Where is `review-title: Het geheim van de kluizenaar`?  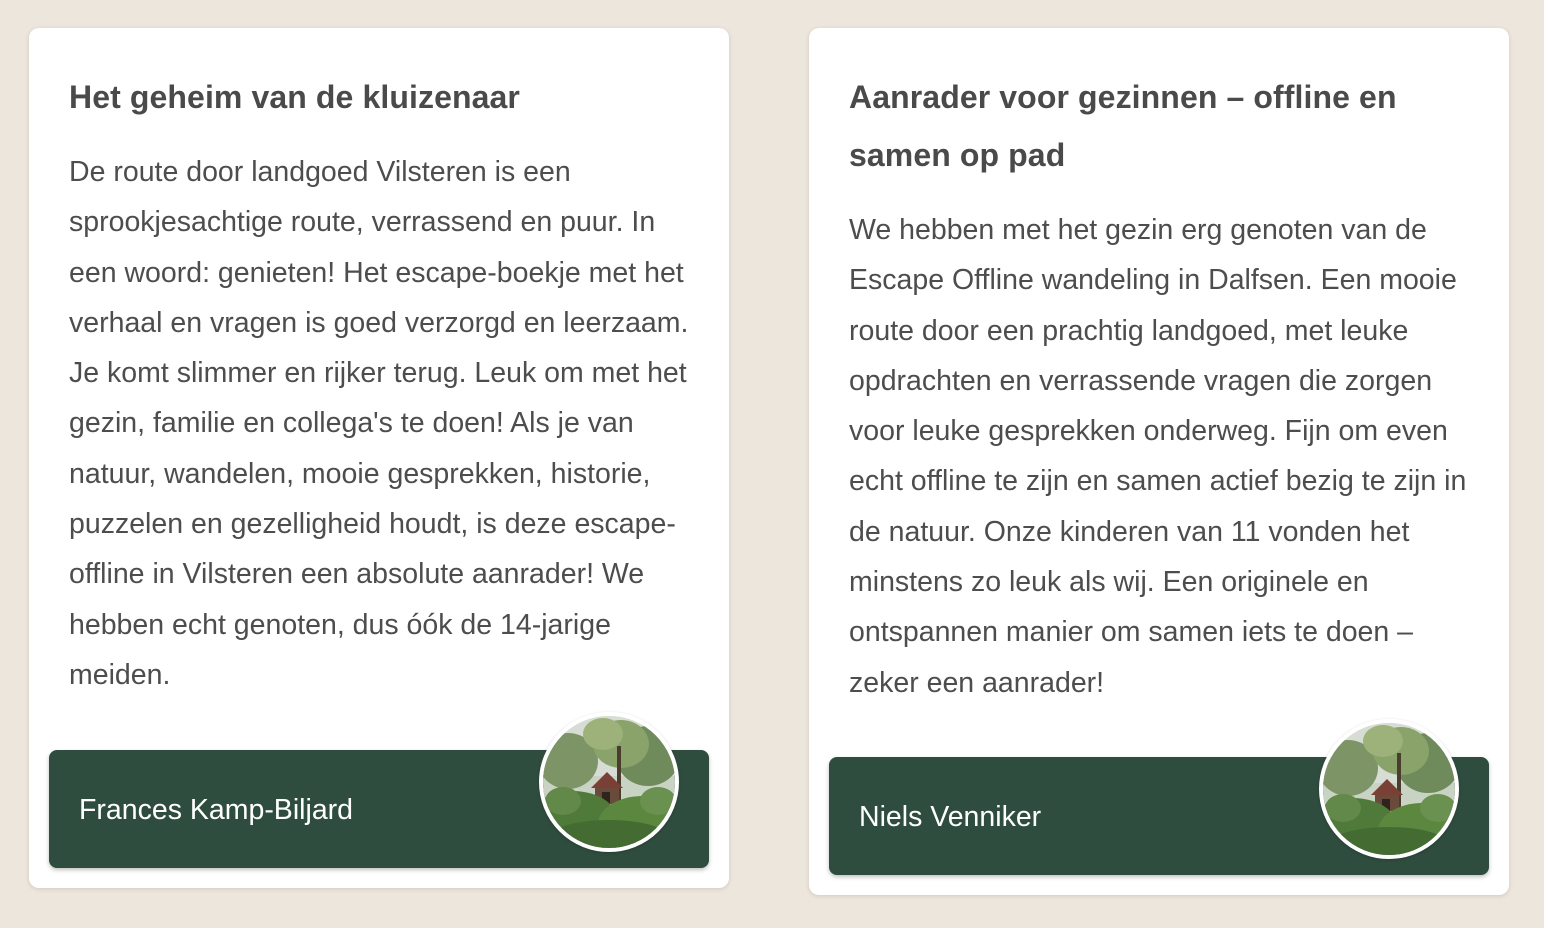
review-title: Het geheim van de kluizenaar is located at coordinates (294, 97).